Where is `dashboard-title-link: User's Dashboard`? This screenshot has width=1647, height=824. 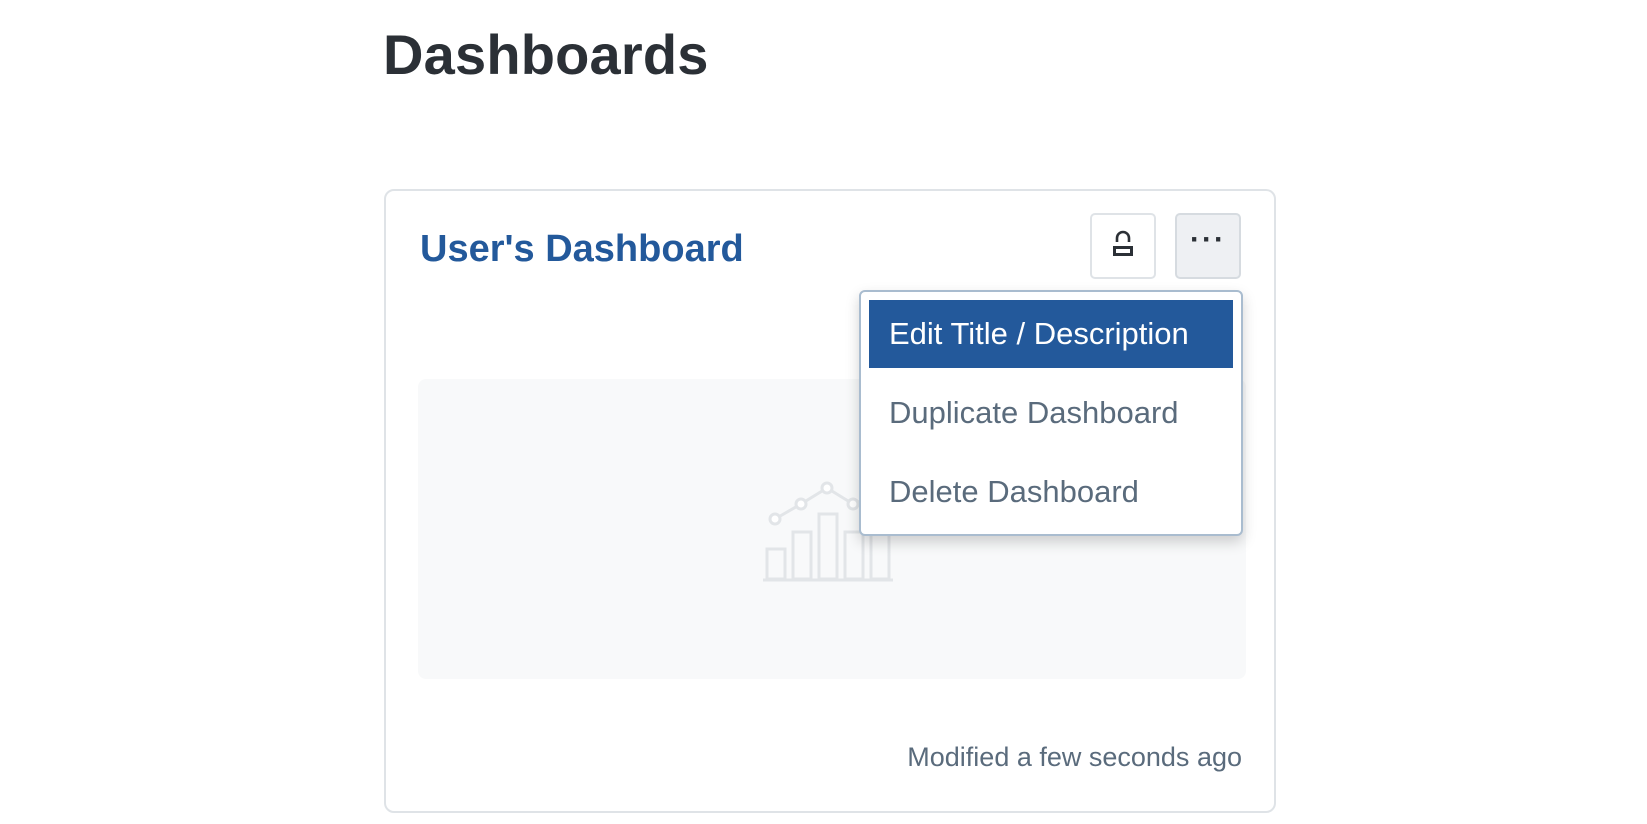
dashboard-title-link: User's Dashboard is located at coordinates (582, 249).